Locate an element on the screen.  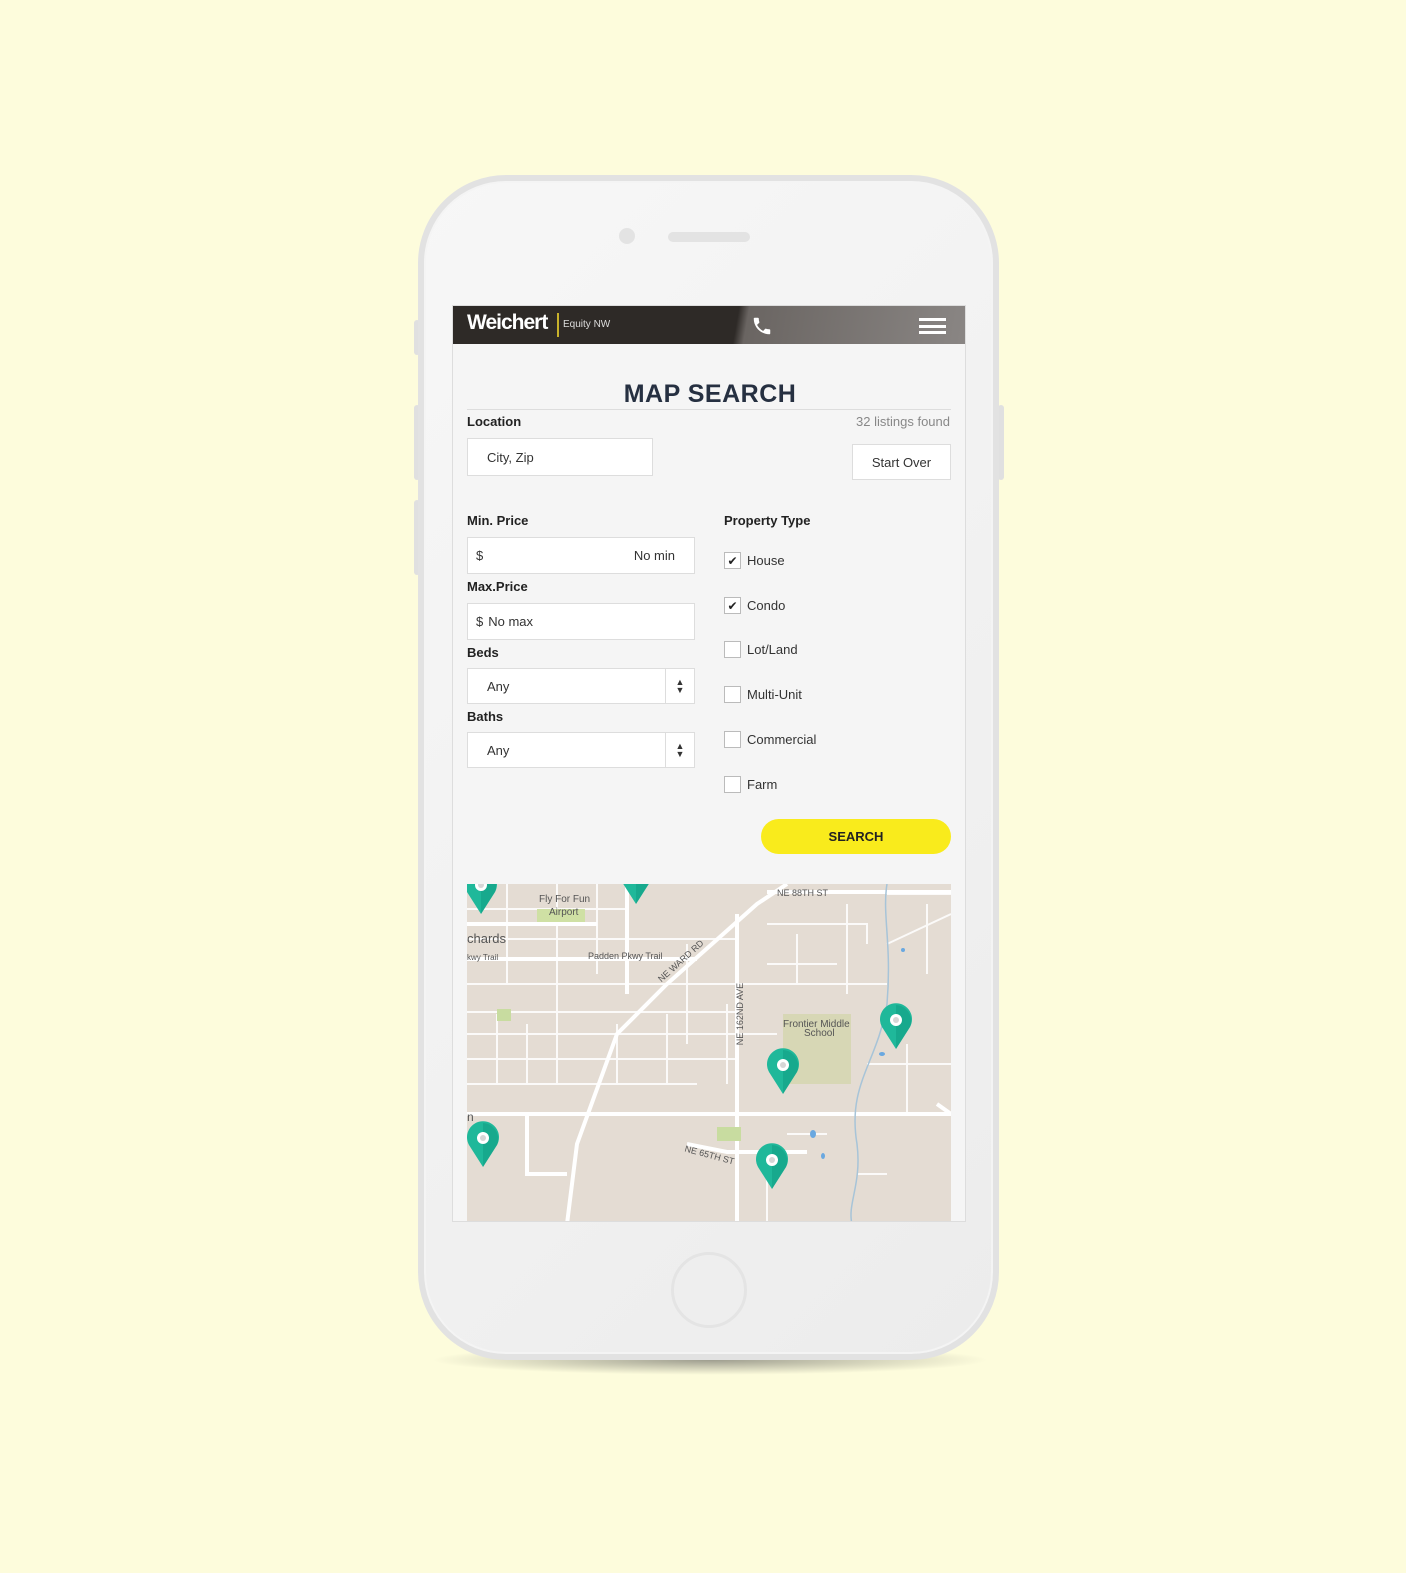
max-price-input: $ No max is located at coordinates (581, 621).